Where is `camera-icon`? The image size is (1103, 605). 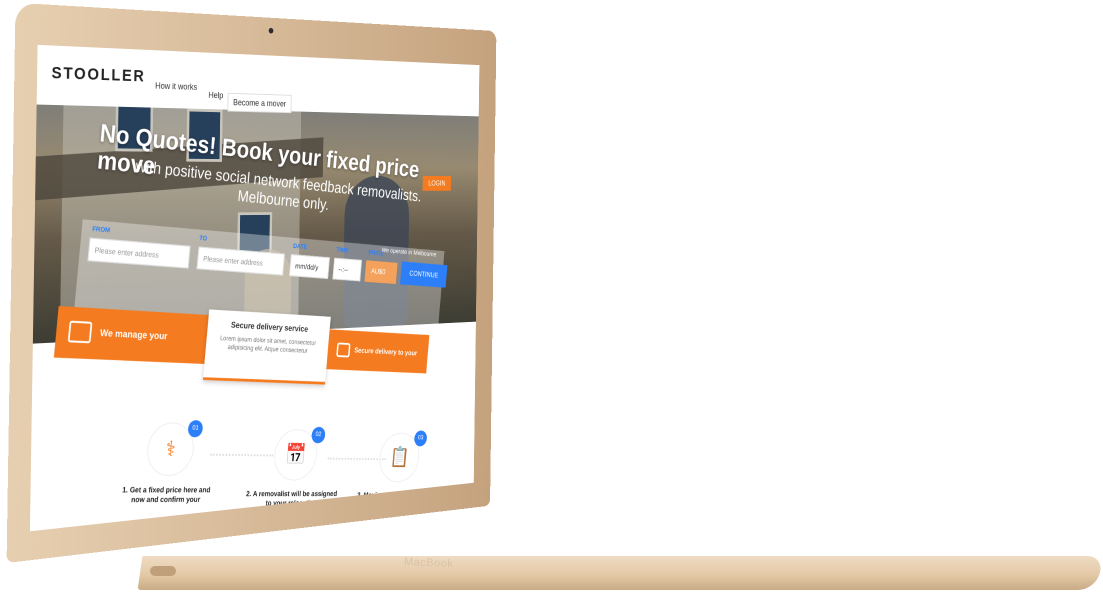
camera-icon is located at coordinates (271, 30).